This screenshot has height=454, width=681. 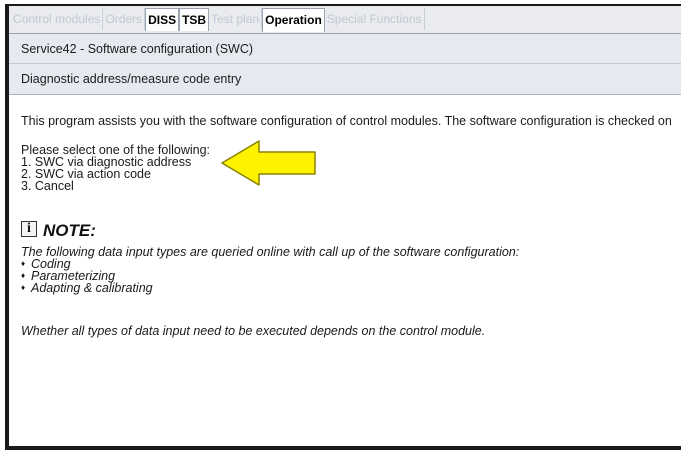 What do you see at coordinates (137, 49) in the screenshot?
I see `page-title: Service42 - Software configuration (SWC)` at bounding box center [137, 49].